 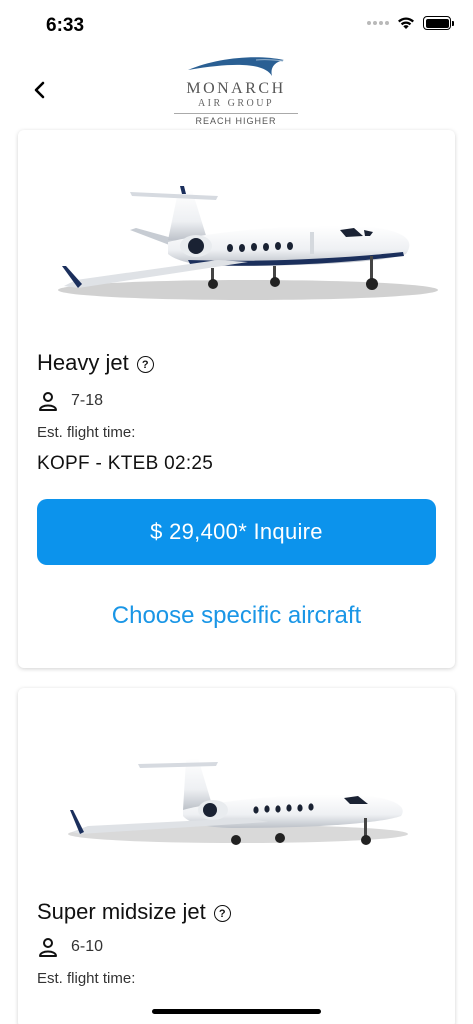 What do you see at coordinates (70, 401) in the screenshot?
I see `passenger-capacity: 7-18` at bounding box center [70, 401].